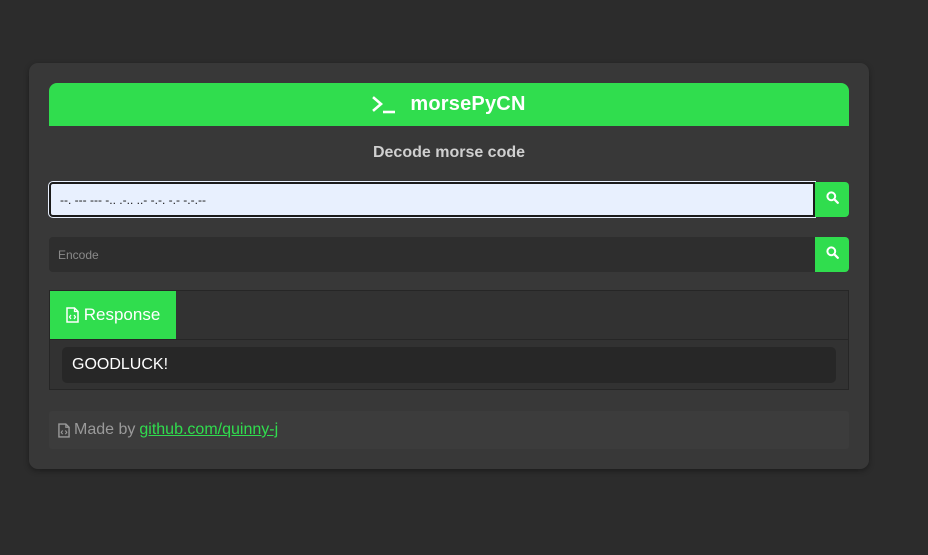  What do you see at coordinates (449, 315) in the screenshot?
I see `tab-bar: Response` at bounding box center [449, 315].